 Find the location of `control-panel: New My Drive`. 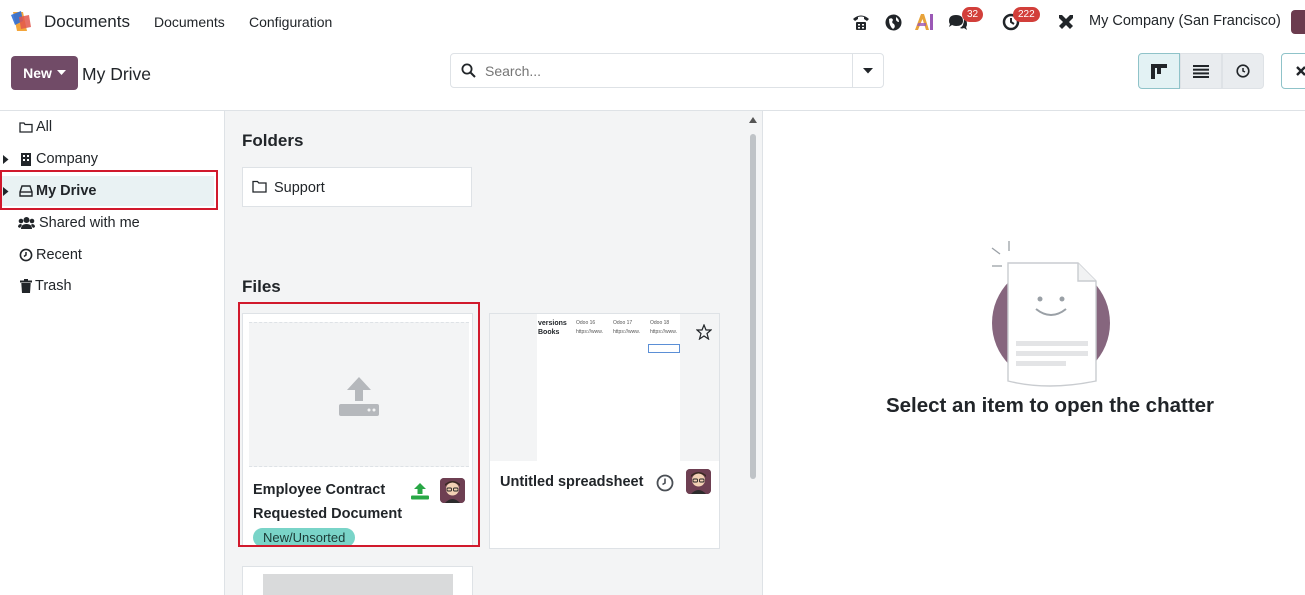

control-panel: New My Drive is located at coordinates (652, 77).